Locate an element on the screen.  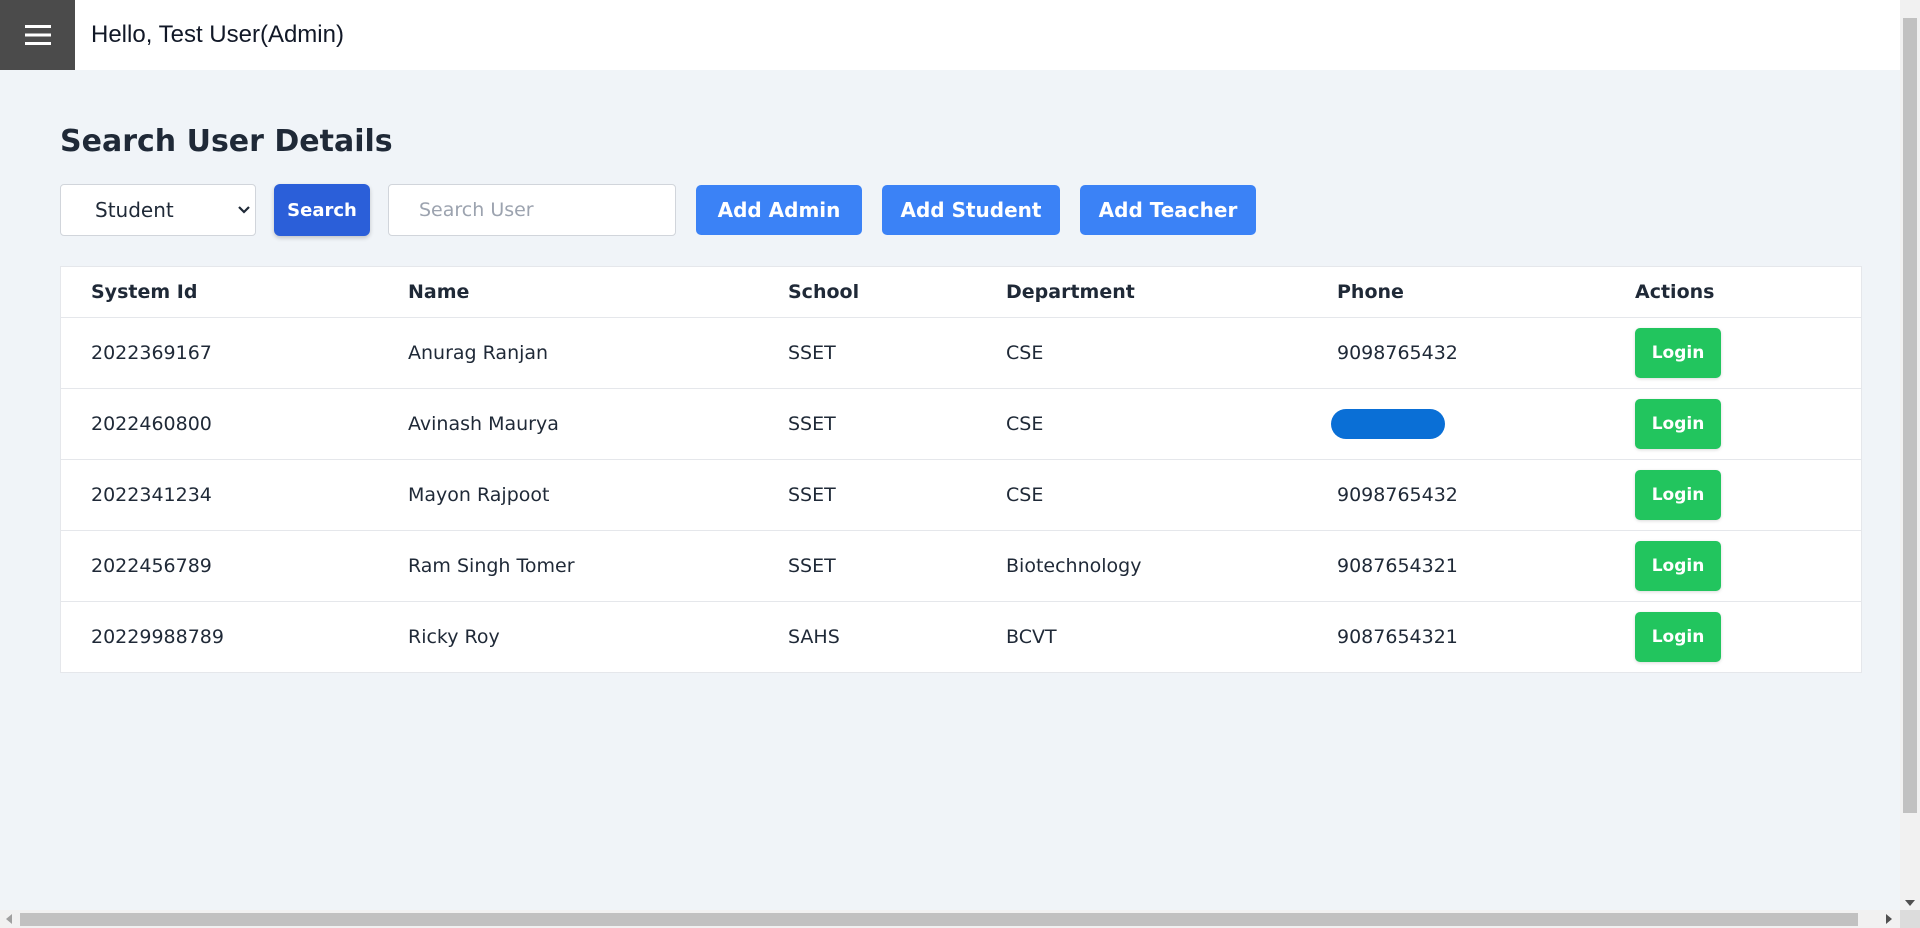
cell-school: SAHS is located at coordinates (814, 637).